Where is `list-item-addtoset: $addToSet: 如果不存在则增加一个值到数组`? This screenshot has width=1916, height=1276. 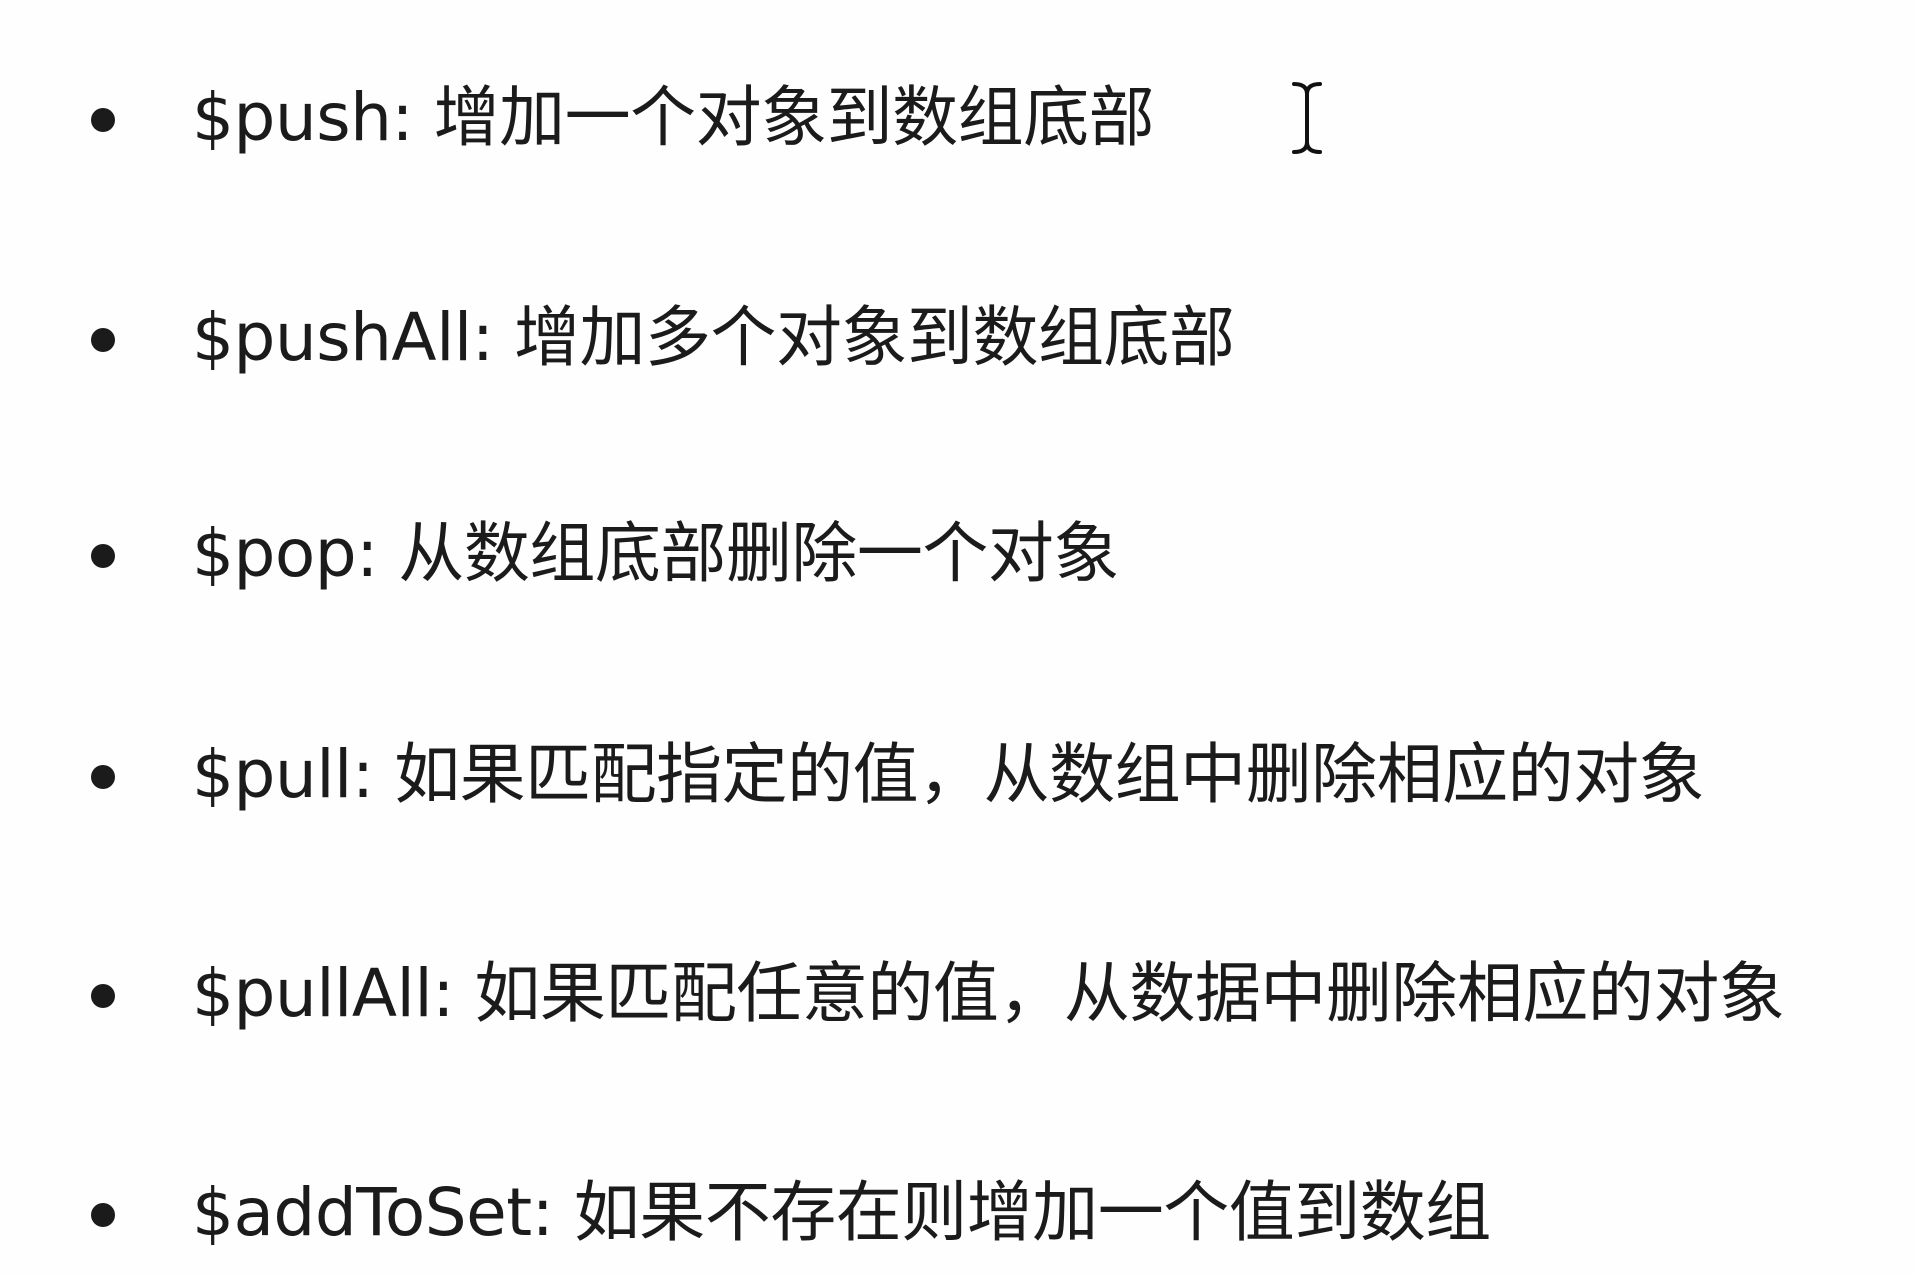 list-item-addtoset: $addToSet: 如果不存在则增加一个值到数组 is located at coordinates (958, 1213).